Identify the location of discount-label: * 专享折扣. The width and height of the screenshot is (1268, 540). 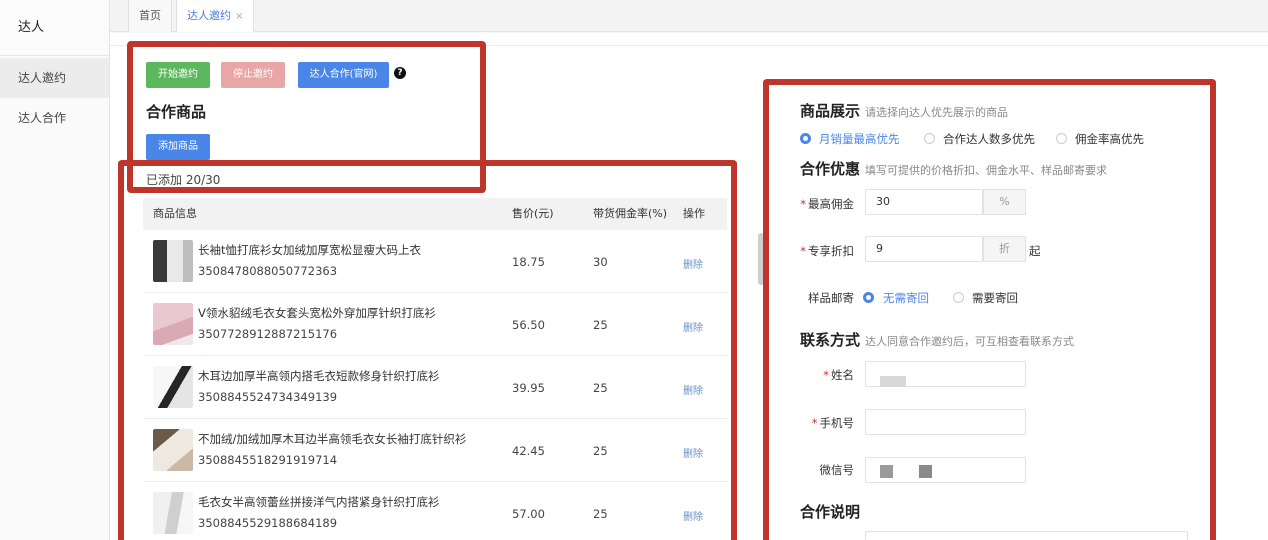
(827, 251).